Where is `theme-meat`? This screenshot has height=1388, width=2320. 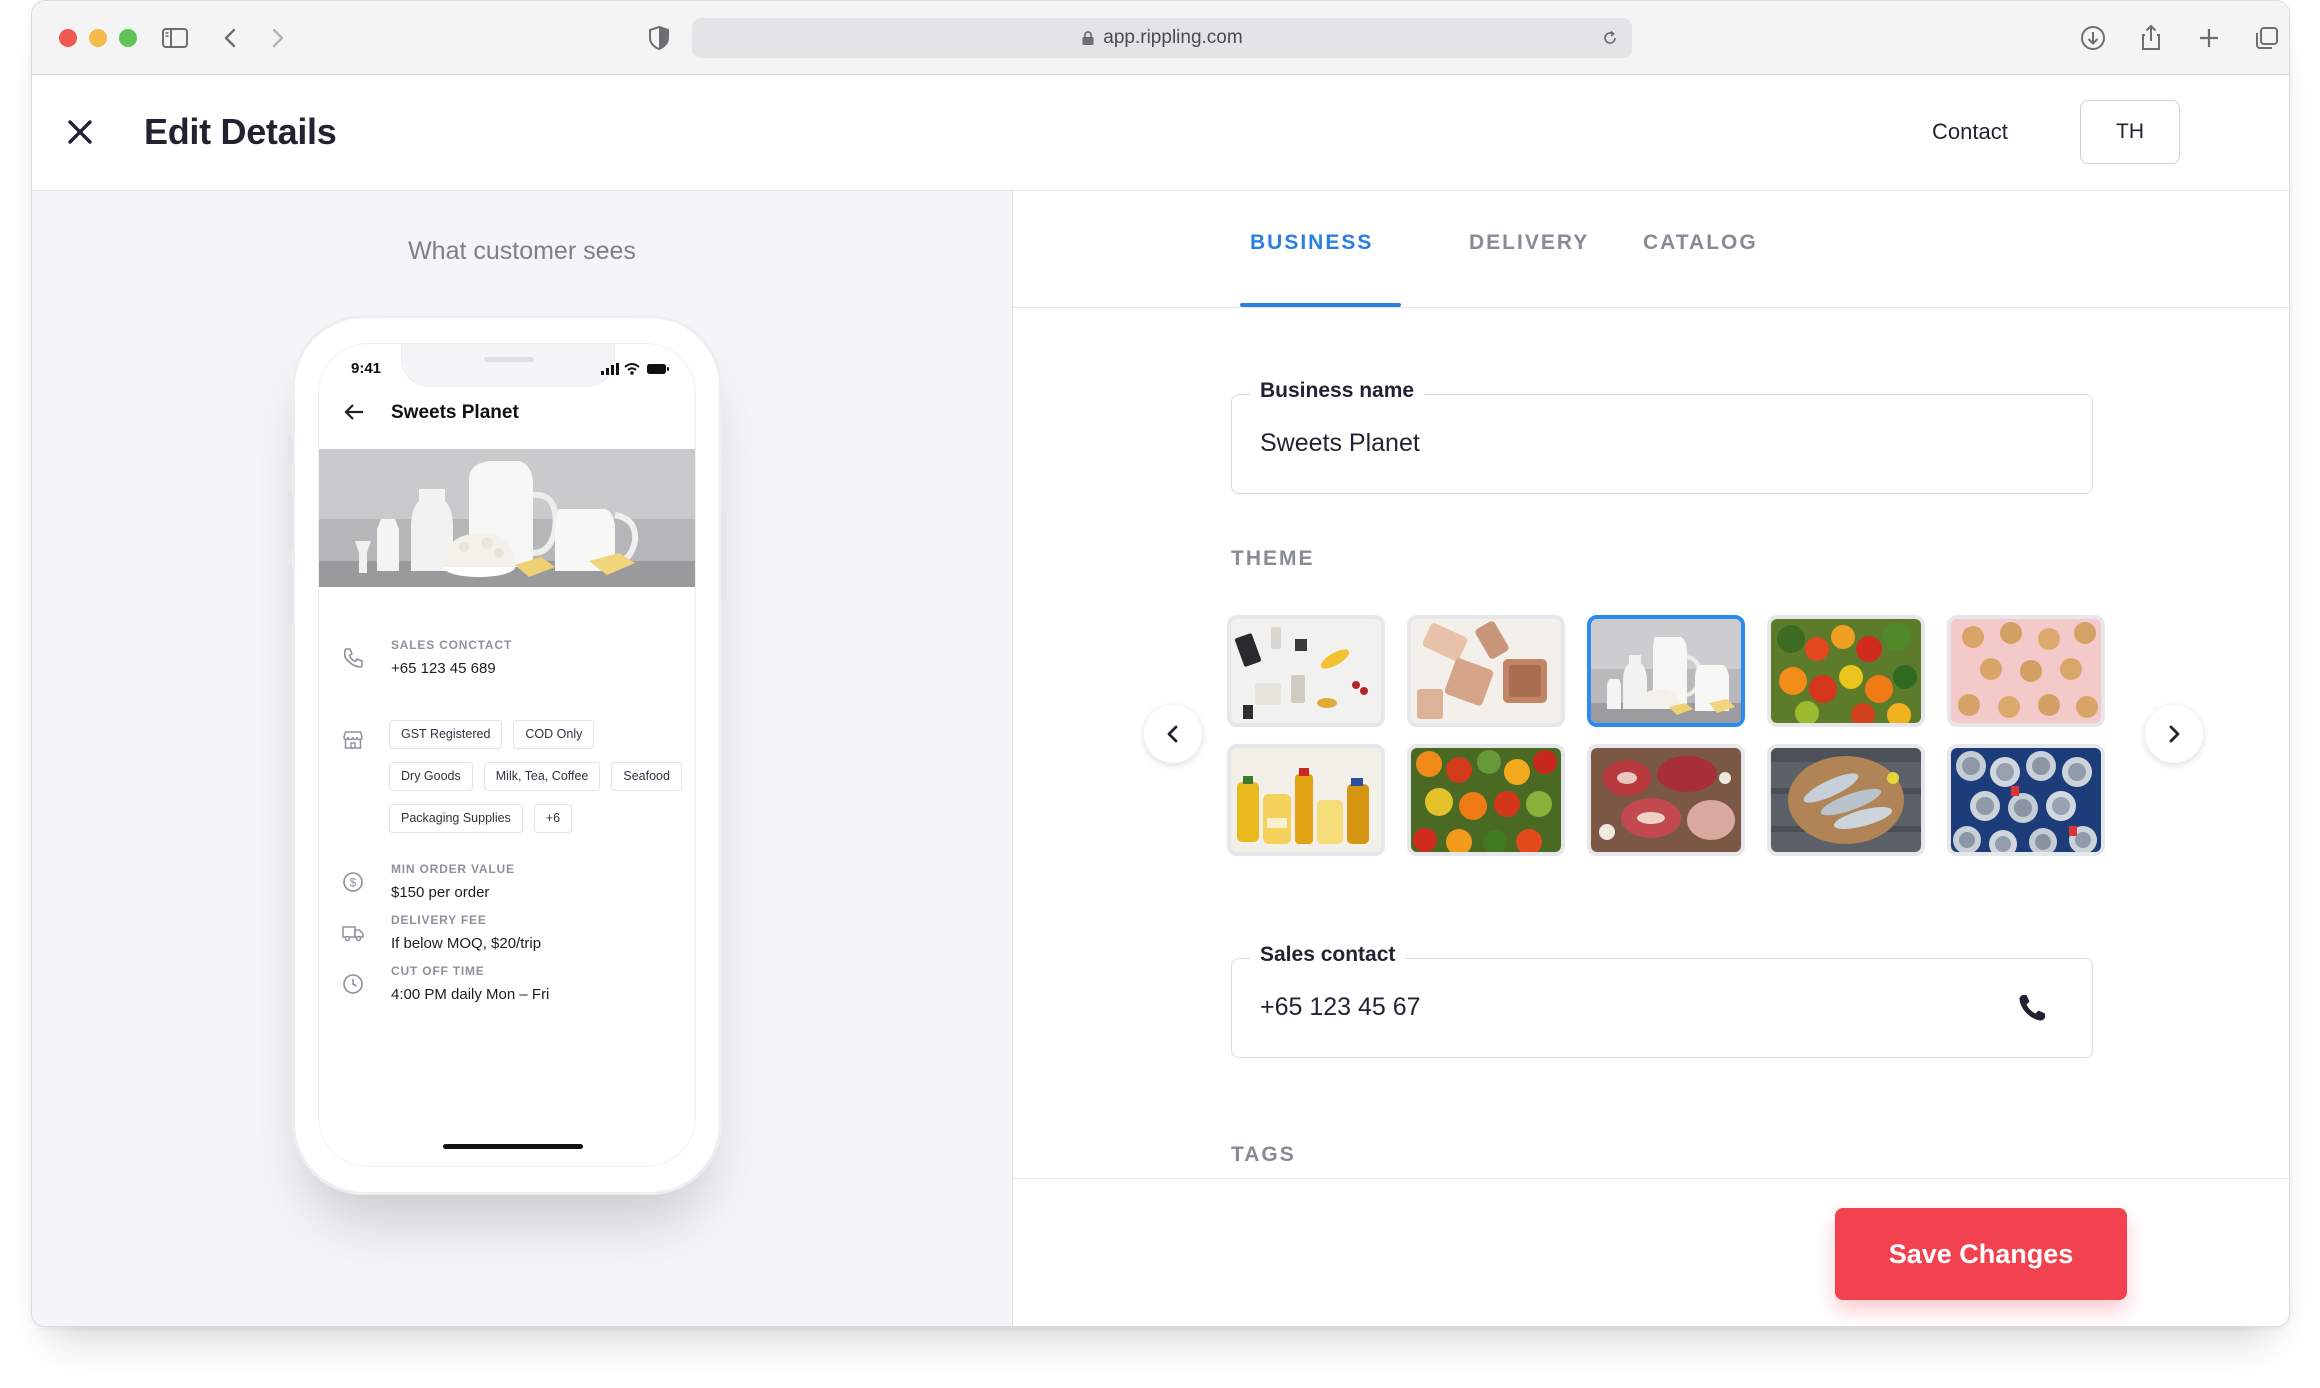
theme-meat is located at coordinates (1666, 800).